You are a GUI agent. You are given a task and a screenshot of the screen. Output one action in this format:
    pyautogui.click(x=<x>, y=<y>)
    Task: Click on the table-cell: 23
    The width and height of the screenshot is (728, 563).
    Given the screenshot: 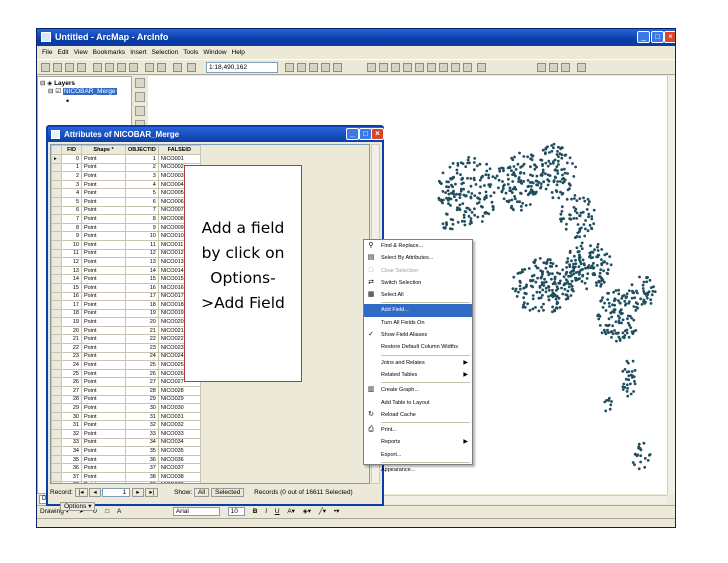 What is the action you would take?
    pyautogui.click(x=142, y=348)
    